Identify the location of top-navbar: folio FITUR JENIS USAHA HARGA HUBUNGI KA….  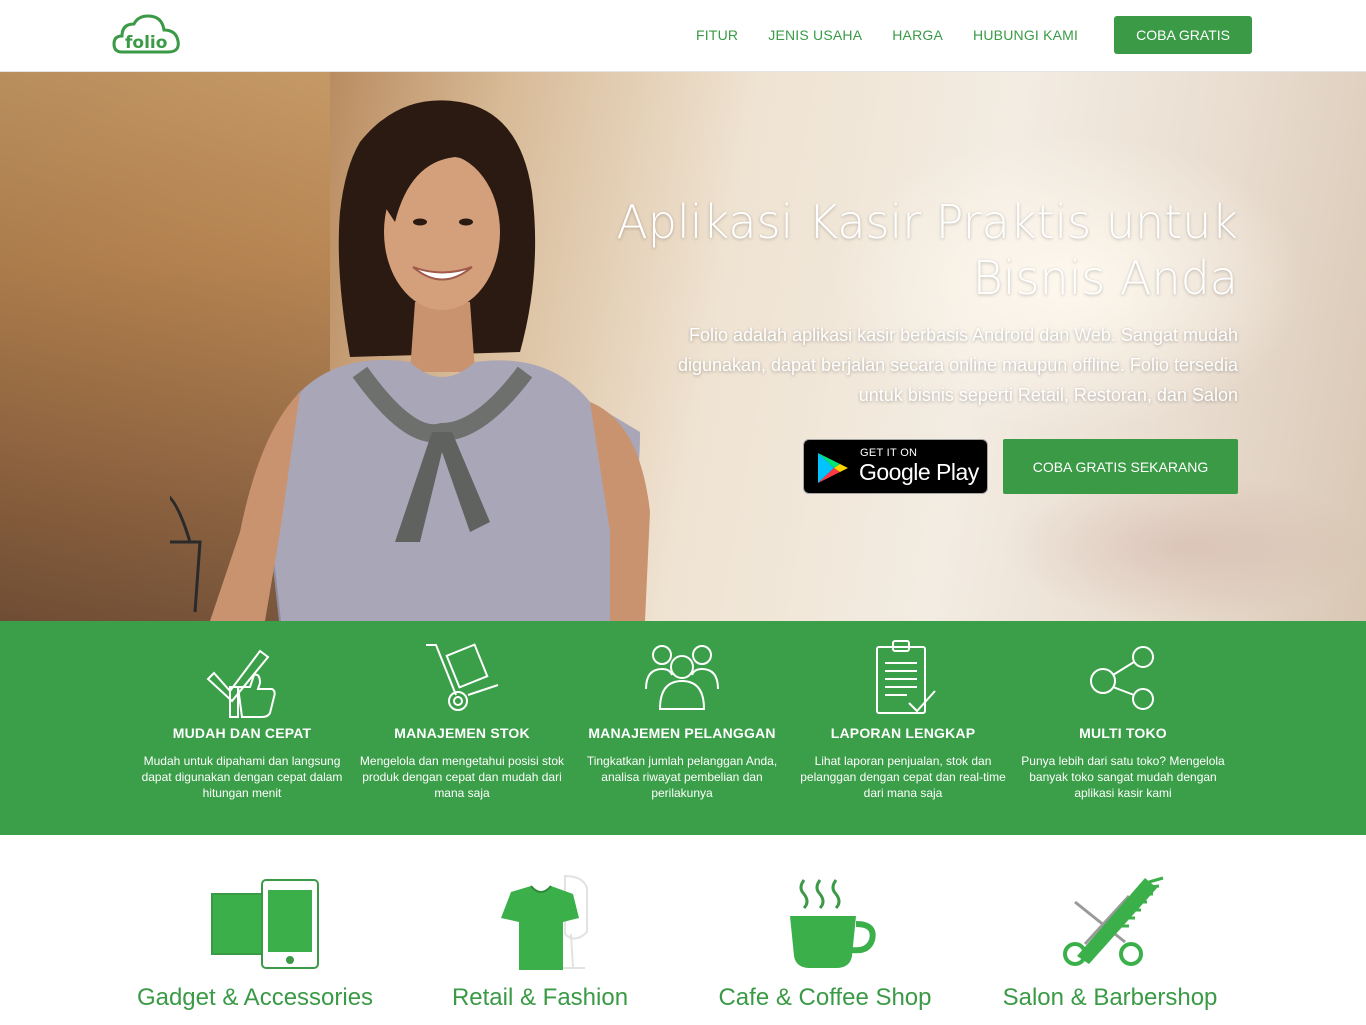
(683, 36).